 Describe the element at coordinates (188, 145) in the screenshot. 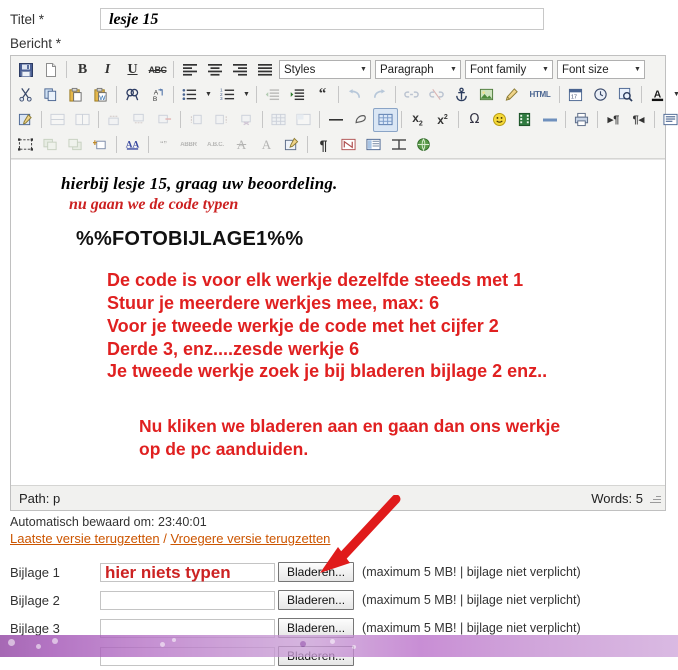

I see `abbreviation-icon: ABBR` at that location.